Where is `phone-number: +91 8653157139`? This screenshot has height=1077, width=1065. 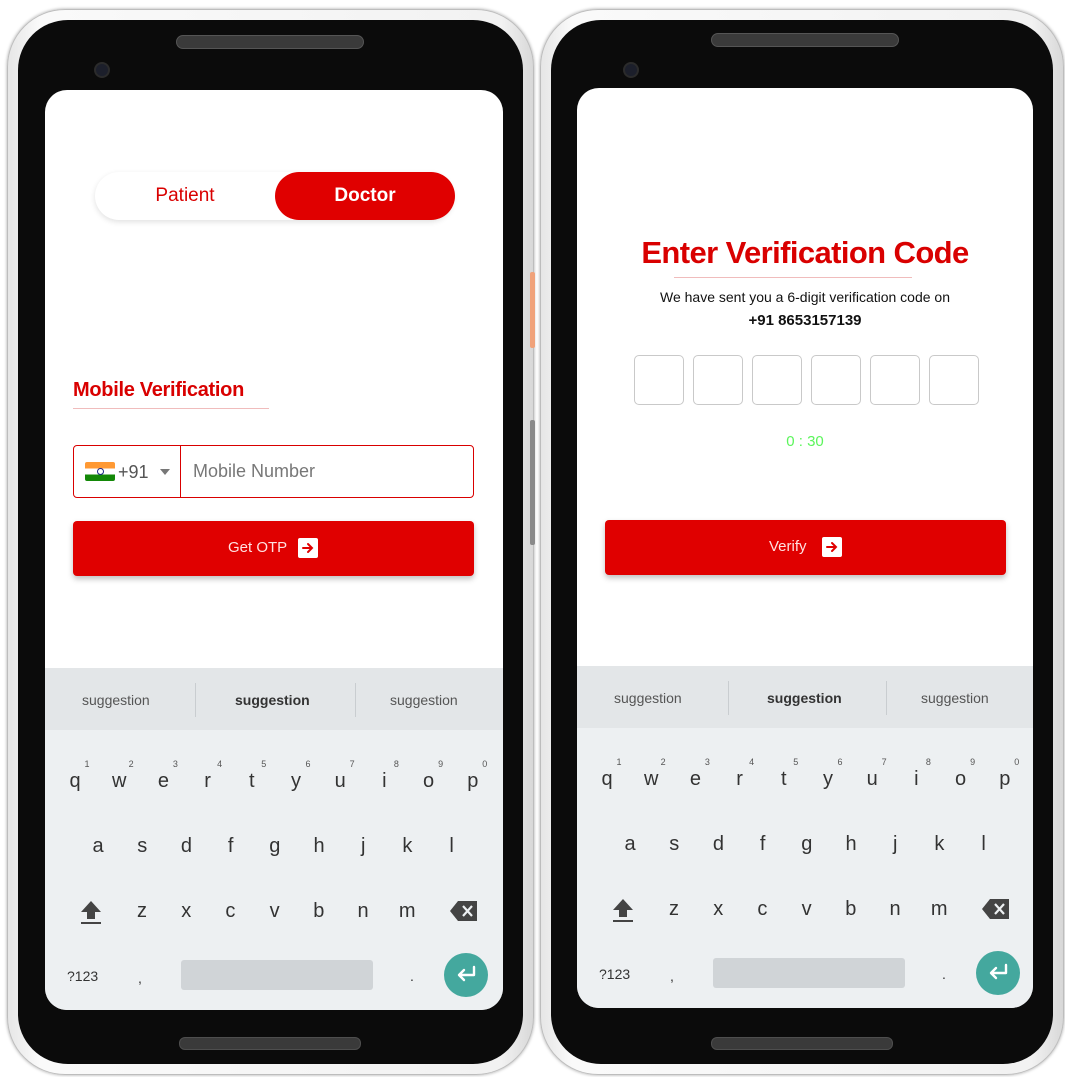 phone-number: +91 8653157139 is located at coordinates (805, 320).